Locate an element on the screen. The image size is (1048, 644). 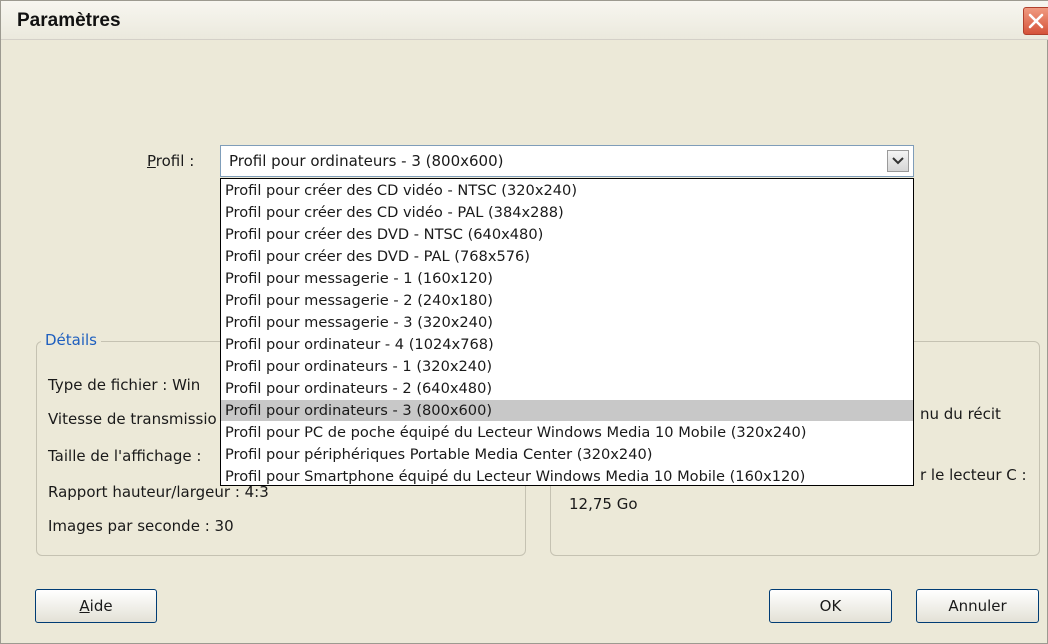
ok-button: OK is located at coordinates (830, 606).